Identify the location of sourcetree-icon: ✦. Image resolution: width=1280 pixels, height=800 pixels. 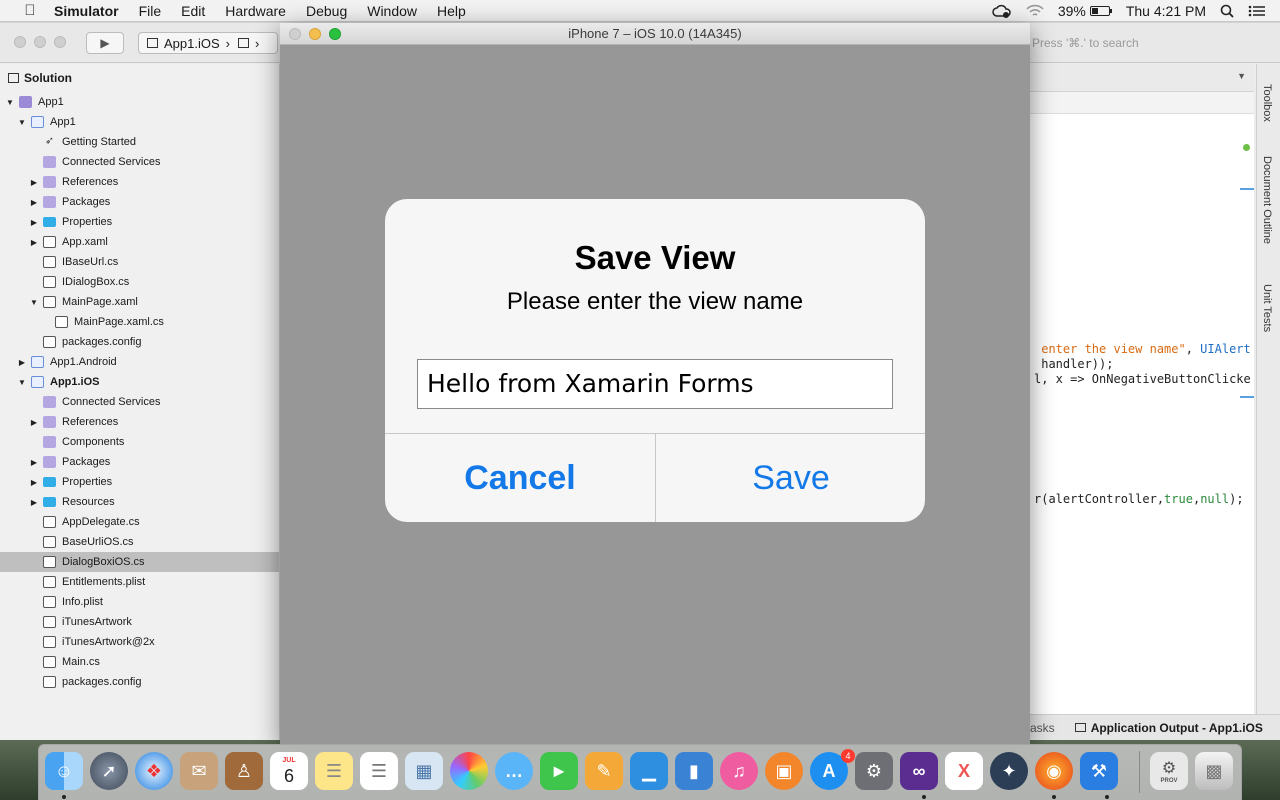
(1009, 771).